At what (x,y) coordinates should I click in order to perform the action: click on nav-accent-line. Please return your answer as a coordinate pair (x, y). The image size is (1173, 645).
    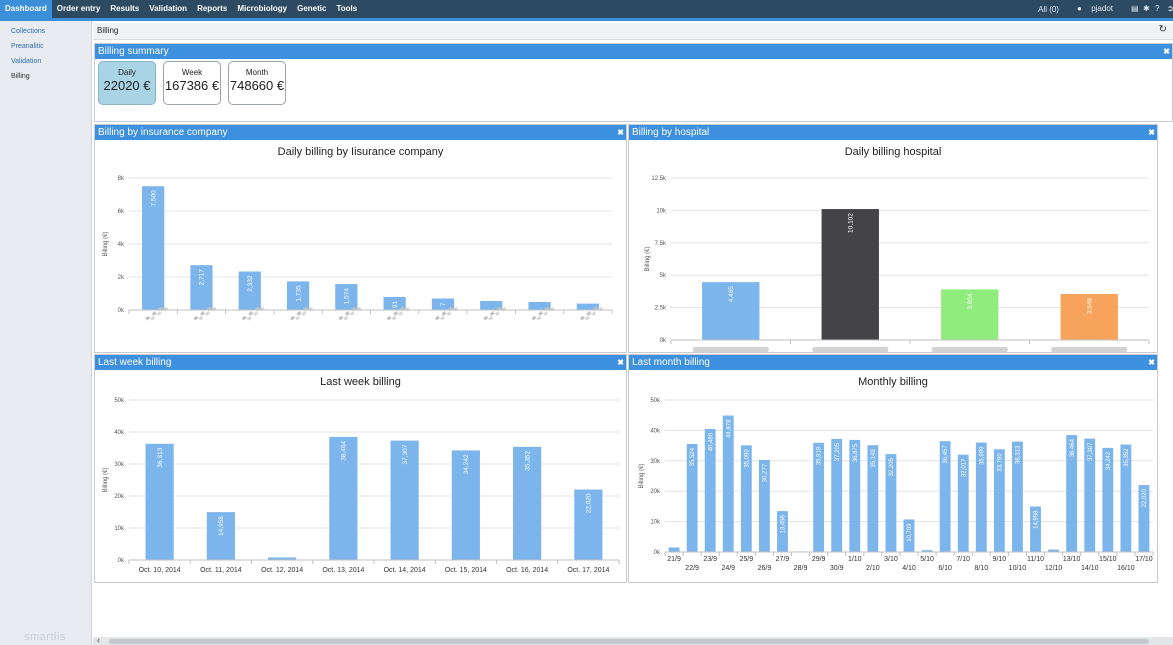
    Looking at the image, I should click on (586, 19).